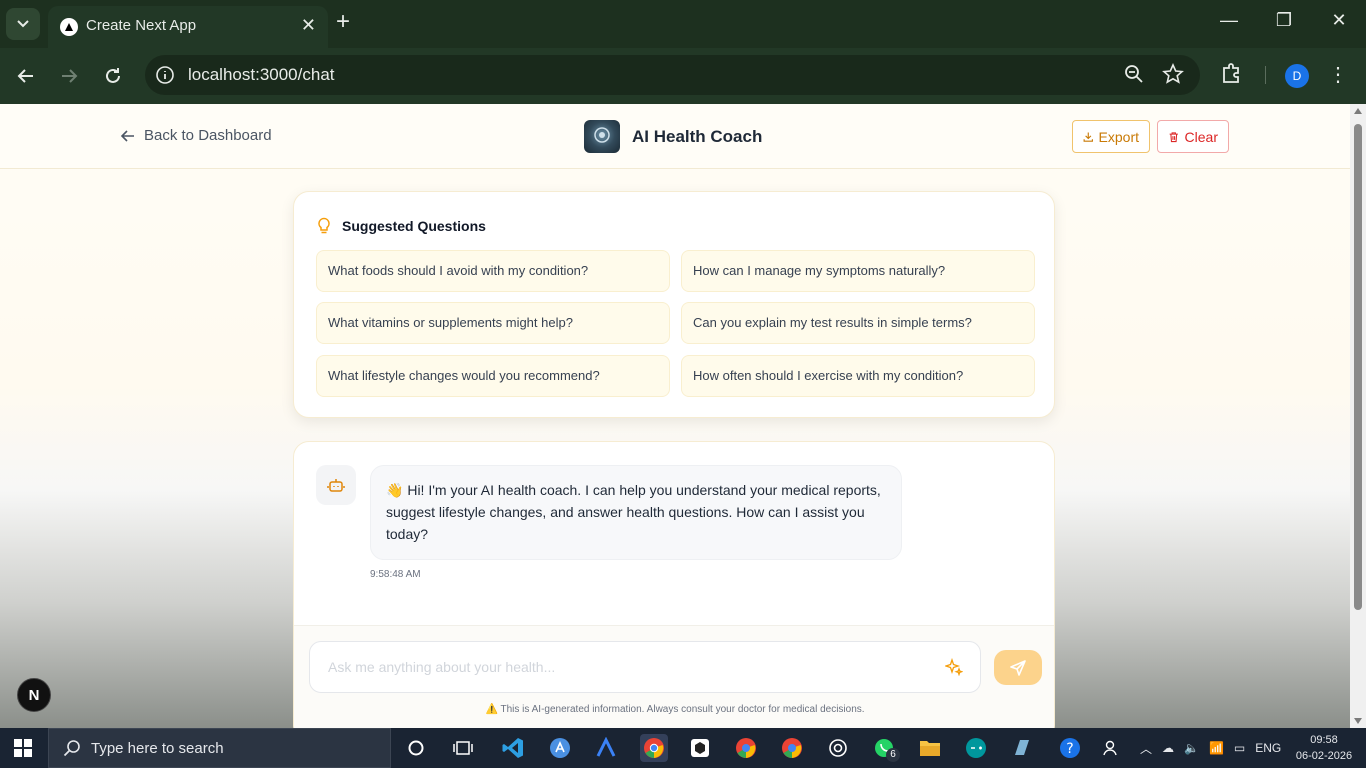 The image size is (1366, 768). Describe the element at coordinates (1358, 111) in the screenshot. I see `scroll-up-icon` at that location.